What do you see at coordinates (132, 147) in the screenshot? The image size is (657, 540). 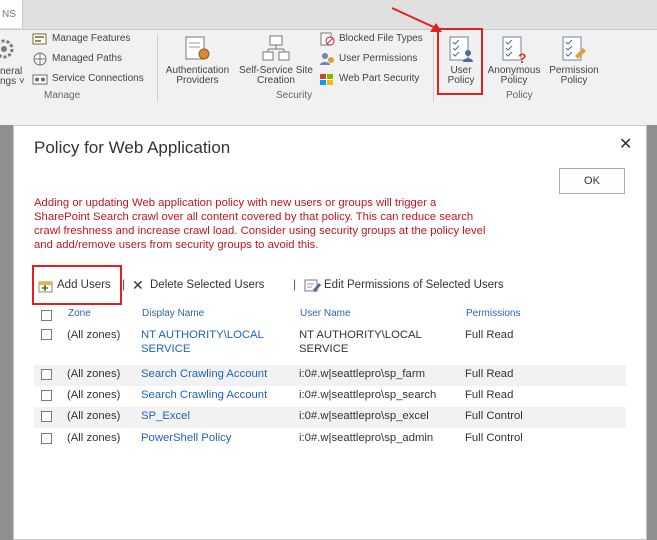 I see `dialog-title: Policy for Web Application` at bounding box center [132, 147].